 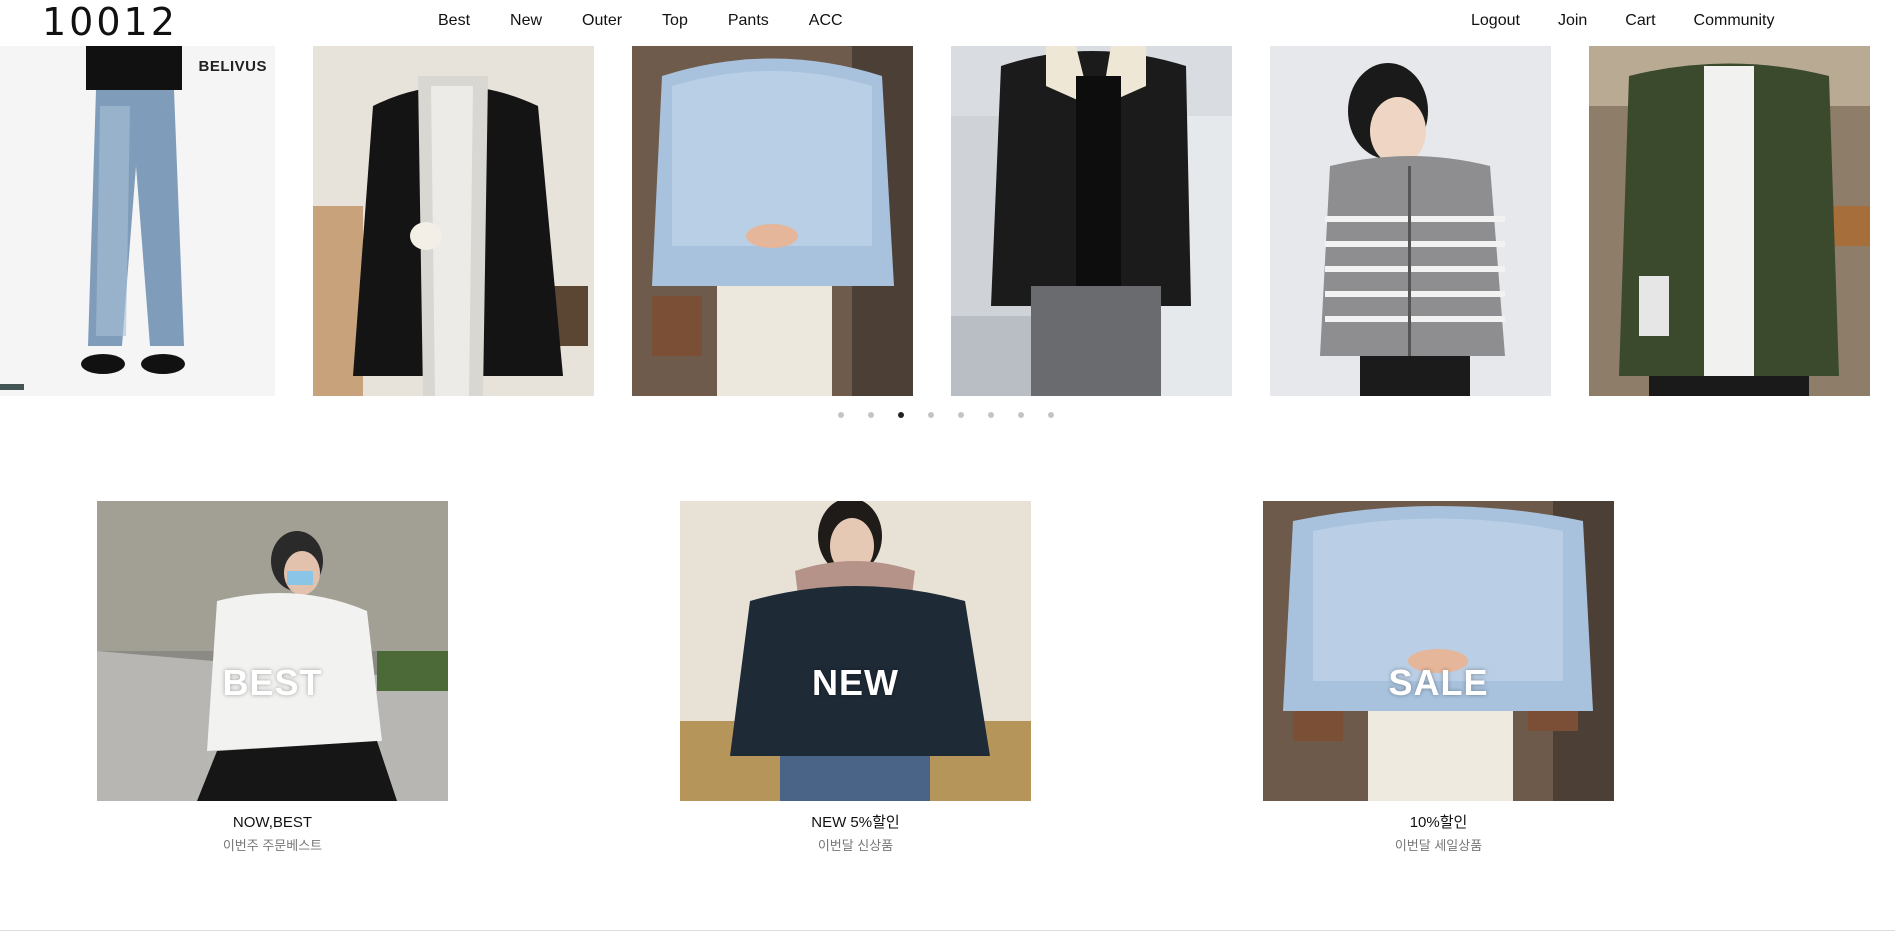 I want to click on slide-black-padding, so click(x=453, y=221).